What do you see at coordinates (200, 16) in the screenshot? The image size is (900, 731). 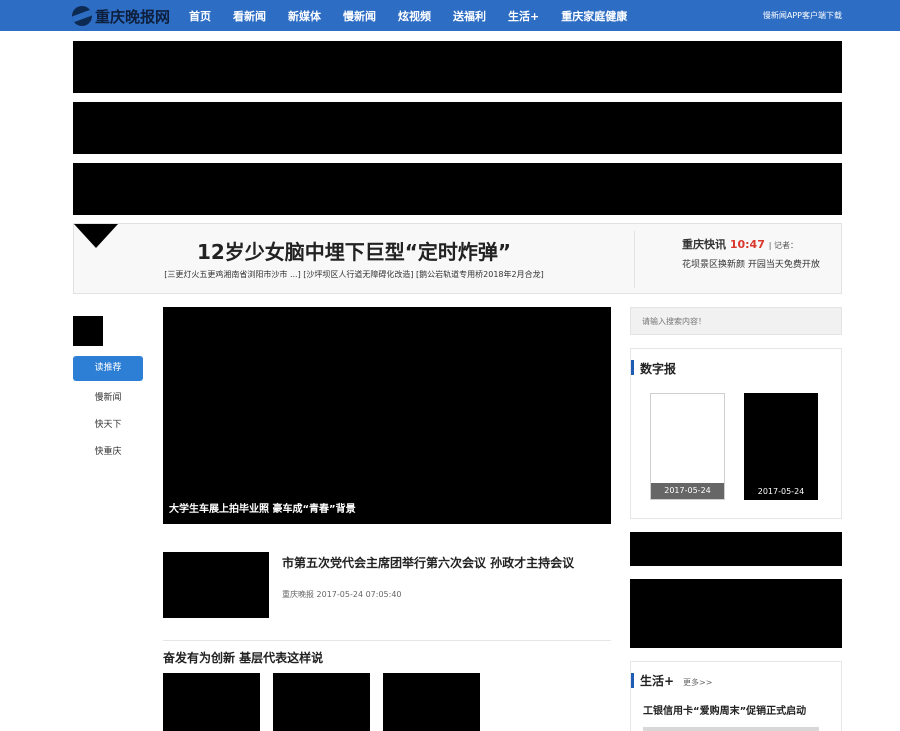 I see `nav-item-home: 首页` at bounding box center [200, 16].